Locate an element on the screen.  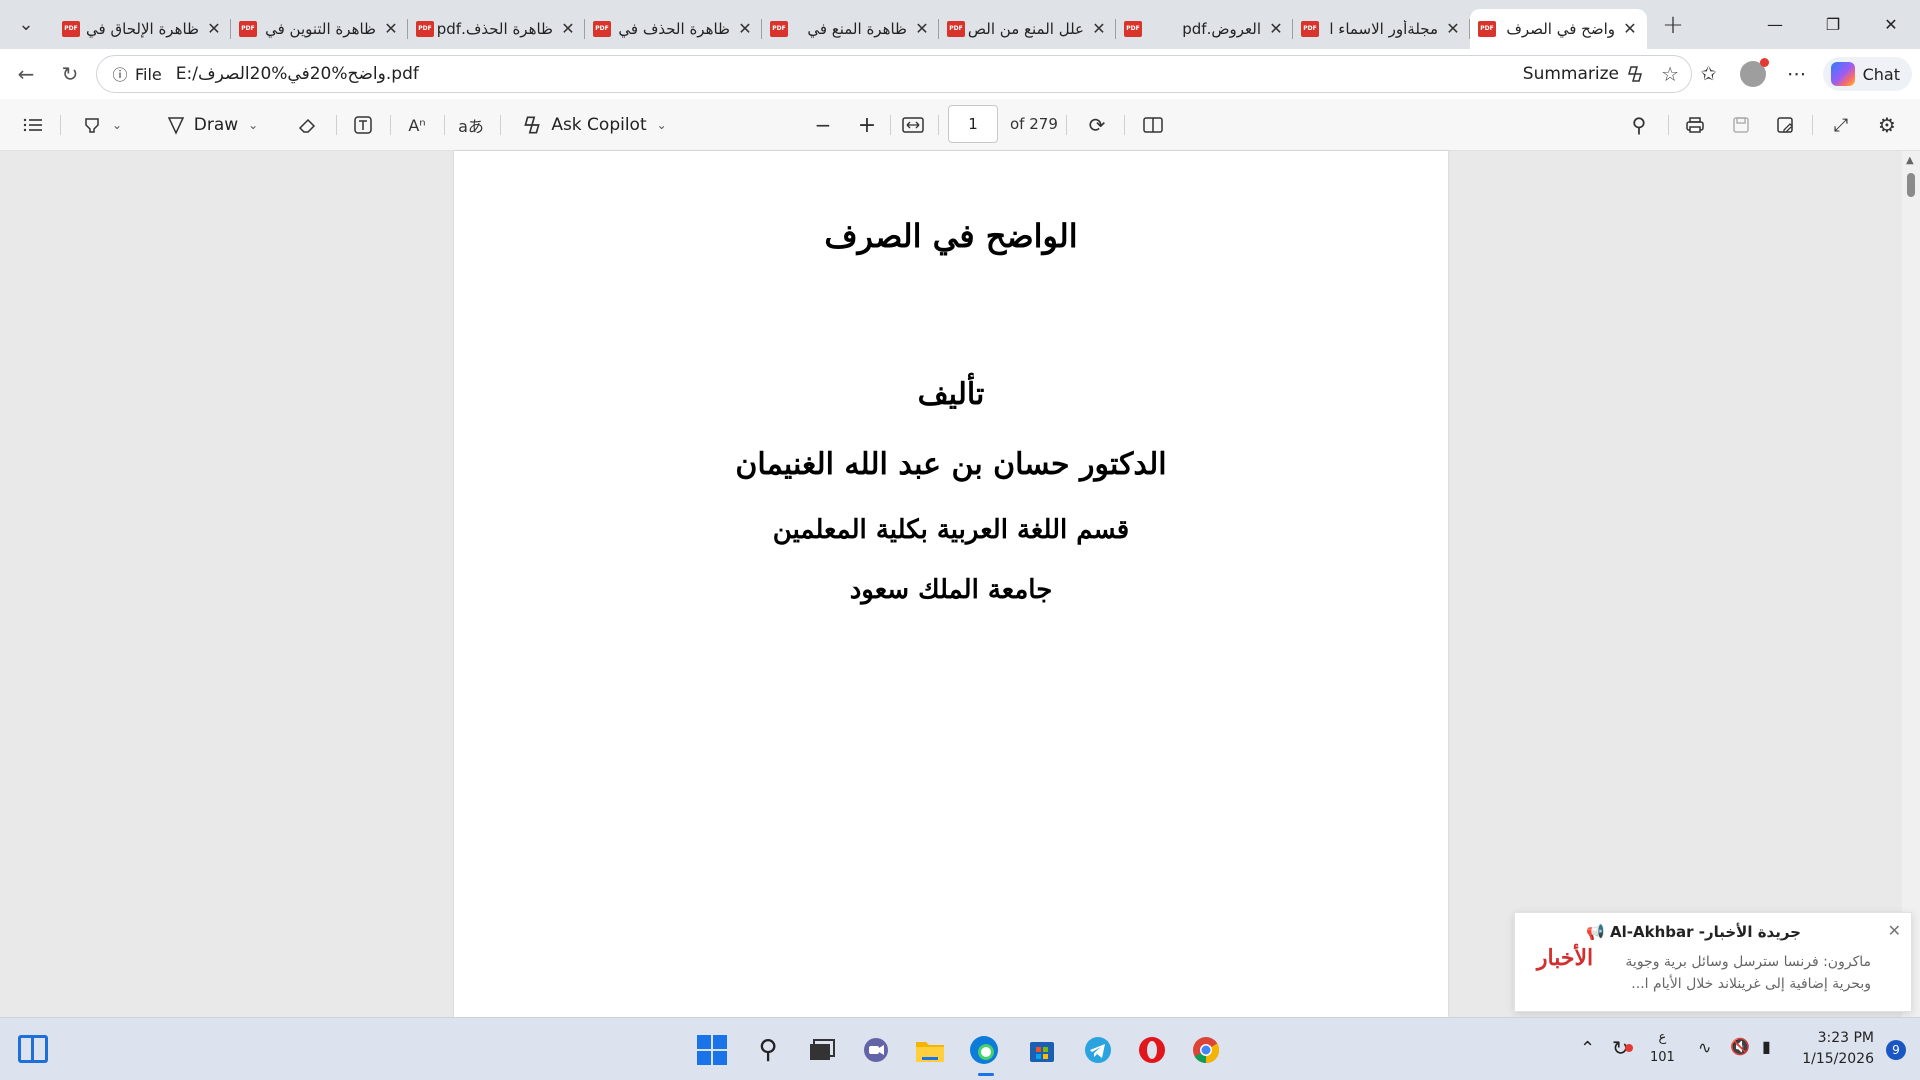
fullscreen-button: ⤢ is located at coordinates (1841, 125).